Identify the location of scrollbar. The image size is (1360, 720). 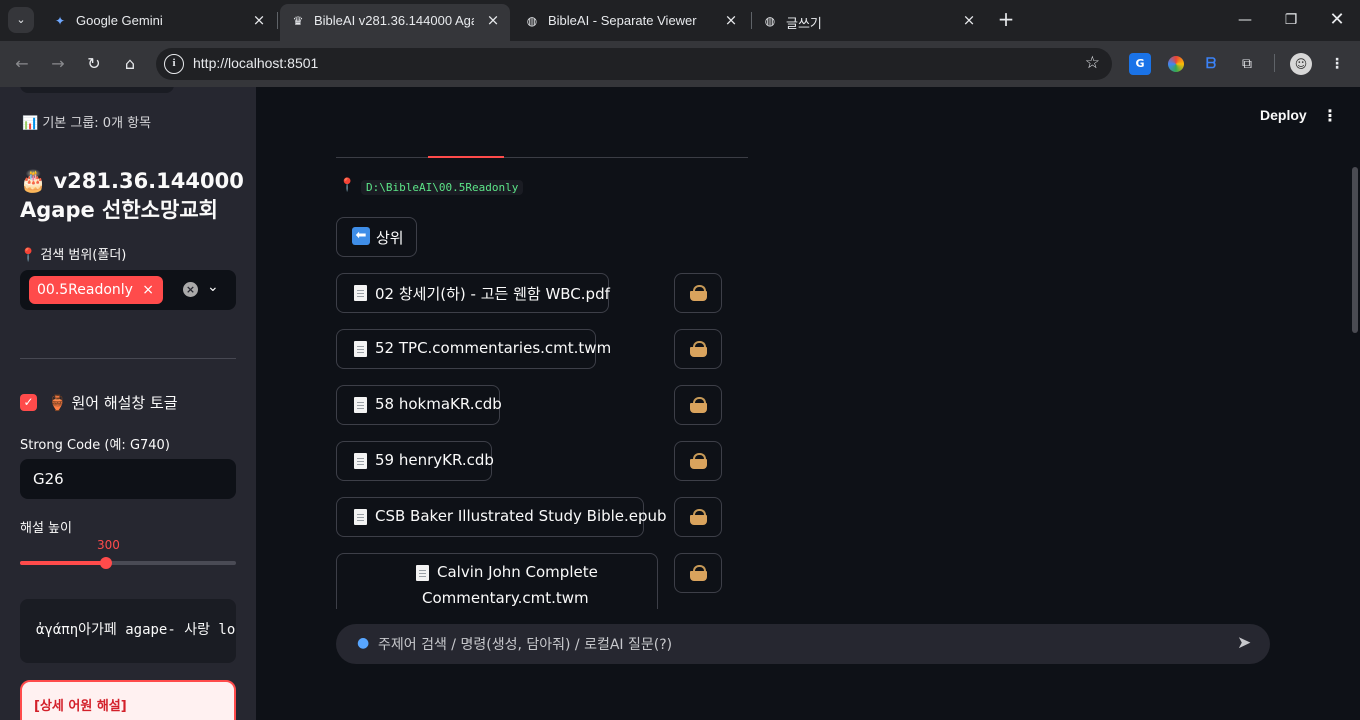
(1355, 250).